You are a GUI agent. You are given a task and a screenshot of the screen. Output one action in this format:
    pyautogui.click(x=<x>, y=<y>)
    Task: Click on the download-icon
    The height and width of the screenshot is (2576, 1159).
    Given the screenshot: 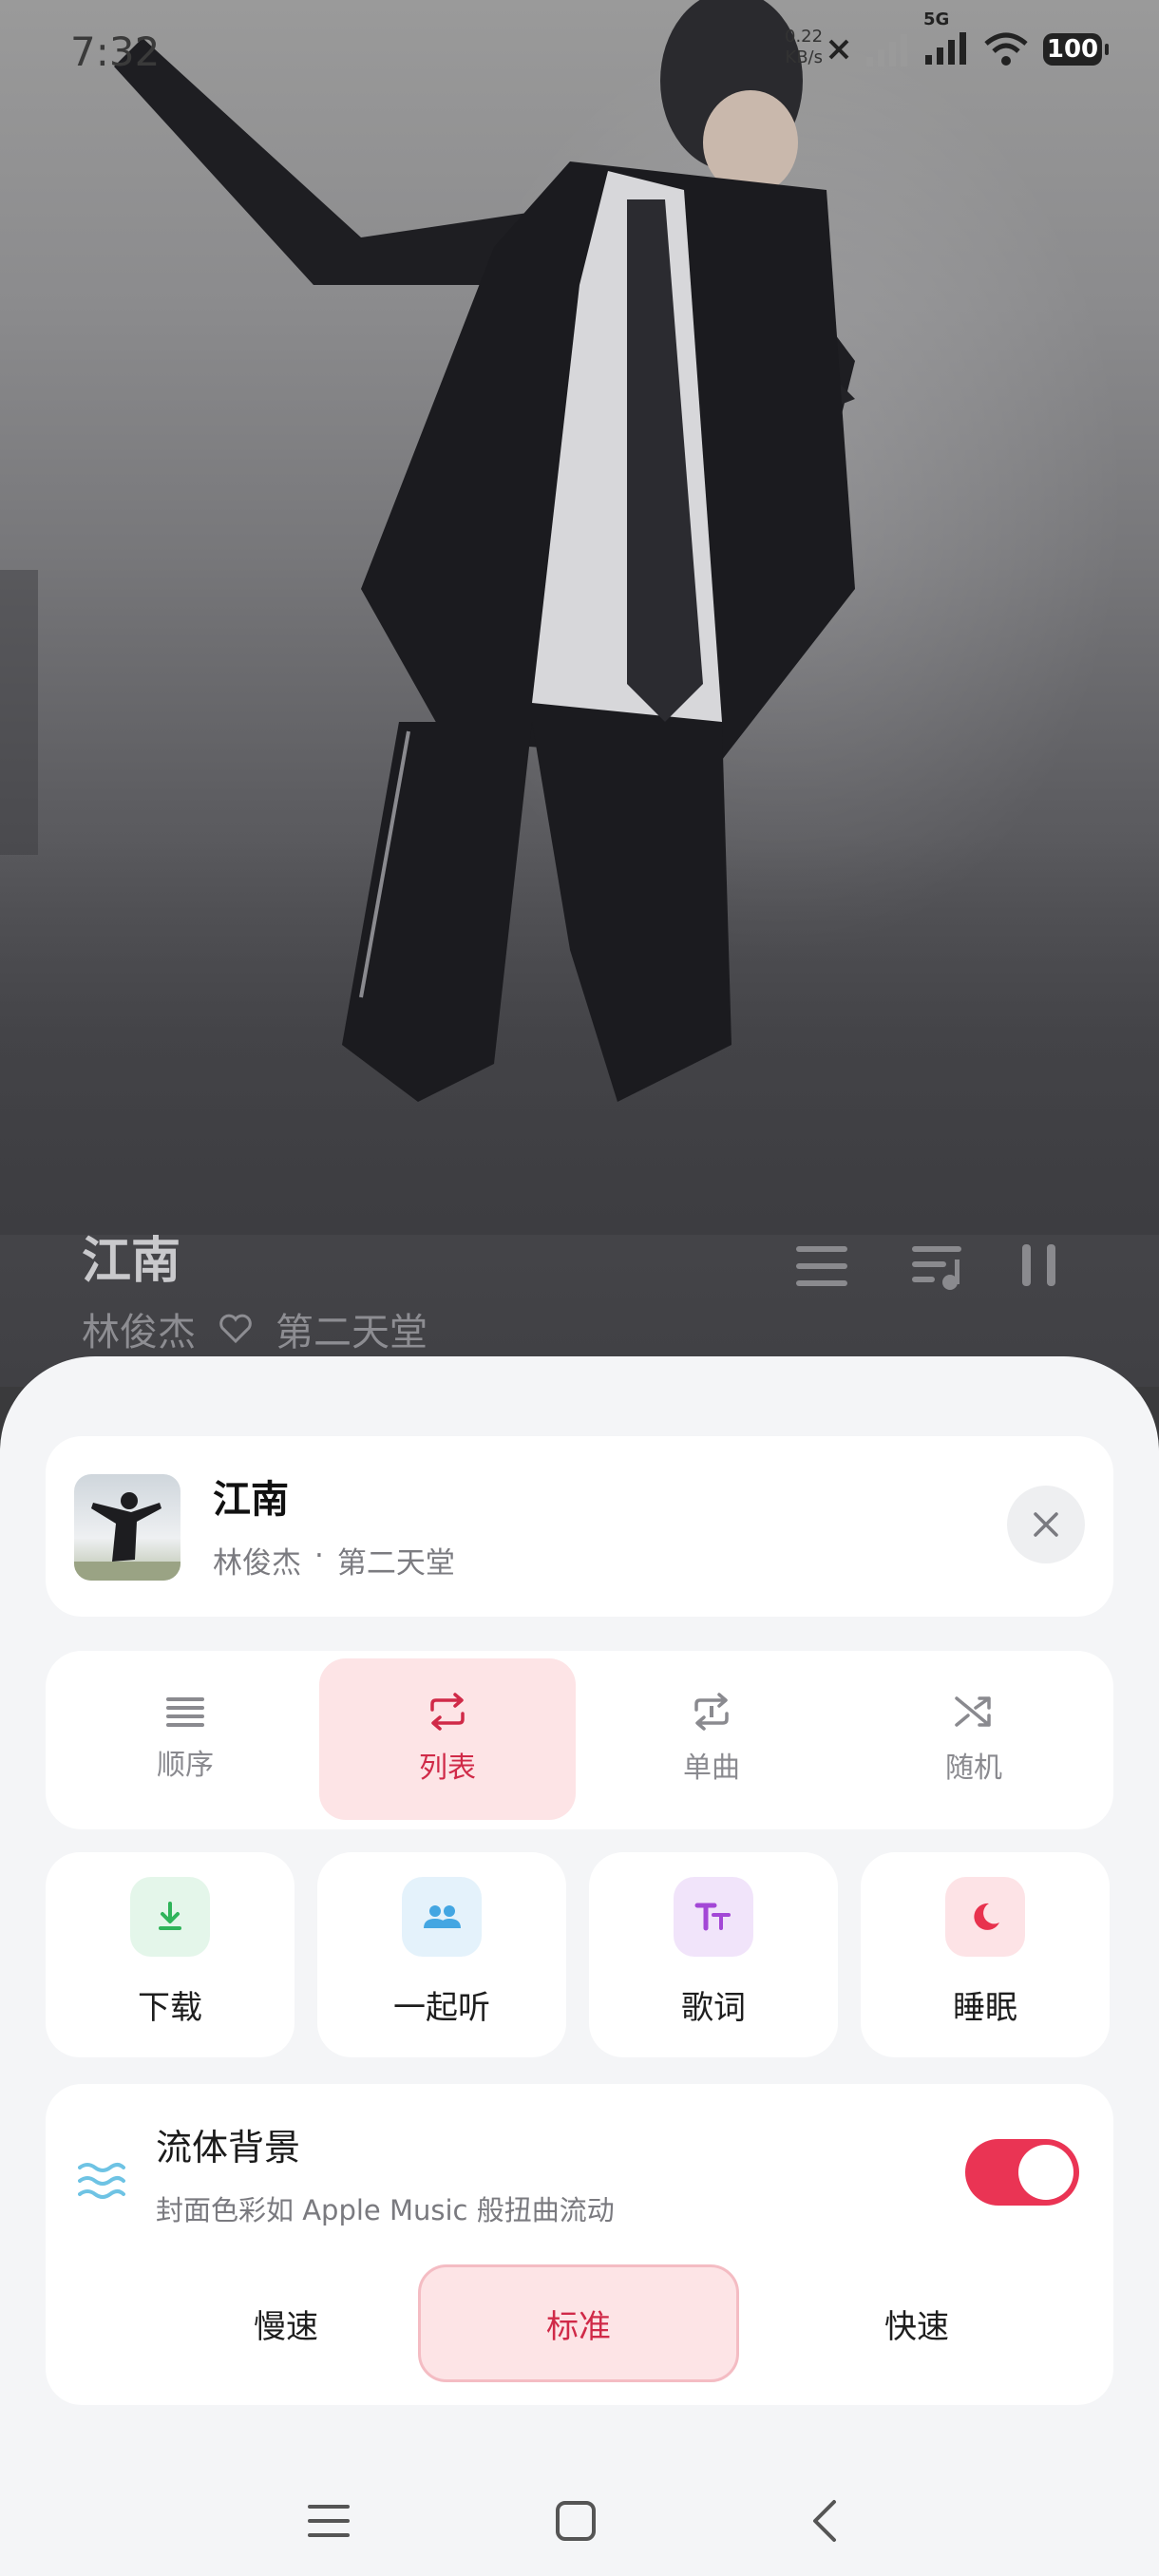 What is the action you would take?
    pyautogui.click(x=170, y=1916)
    